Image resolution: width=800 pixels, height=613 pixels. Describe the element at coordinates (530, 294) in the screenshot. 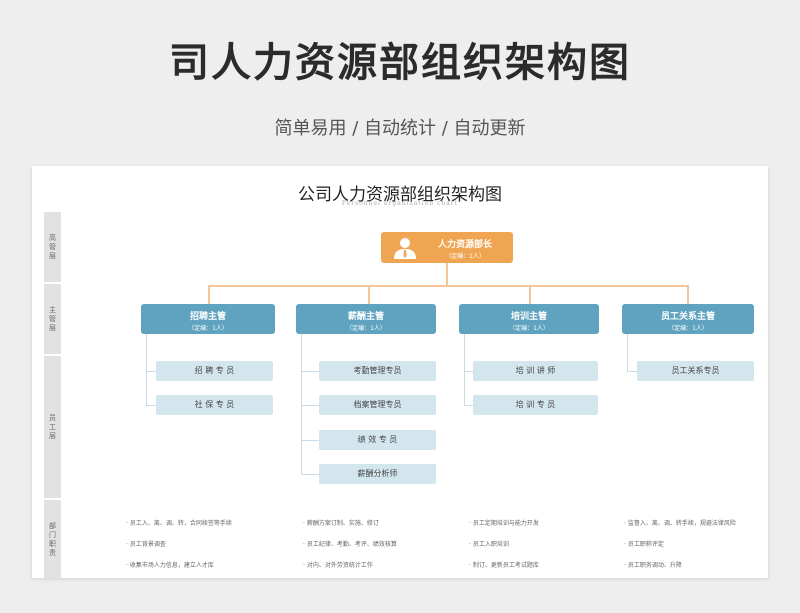

I see `connector-training` at that location.